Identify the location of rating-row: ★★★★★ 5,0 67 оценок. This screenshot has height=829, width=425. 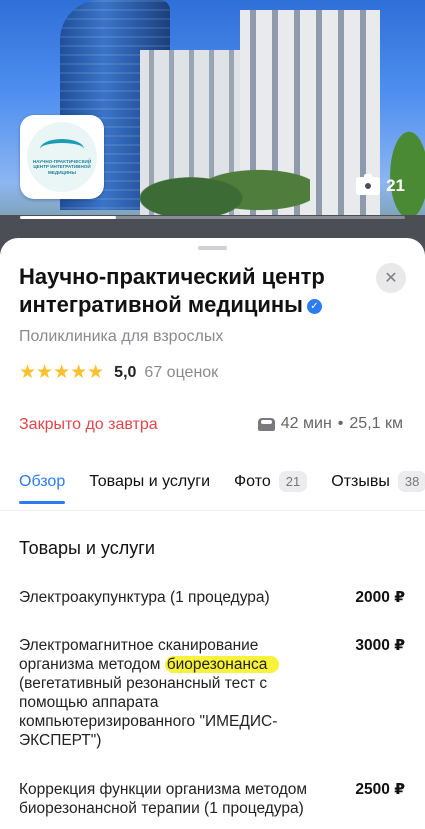
(118, 372).